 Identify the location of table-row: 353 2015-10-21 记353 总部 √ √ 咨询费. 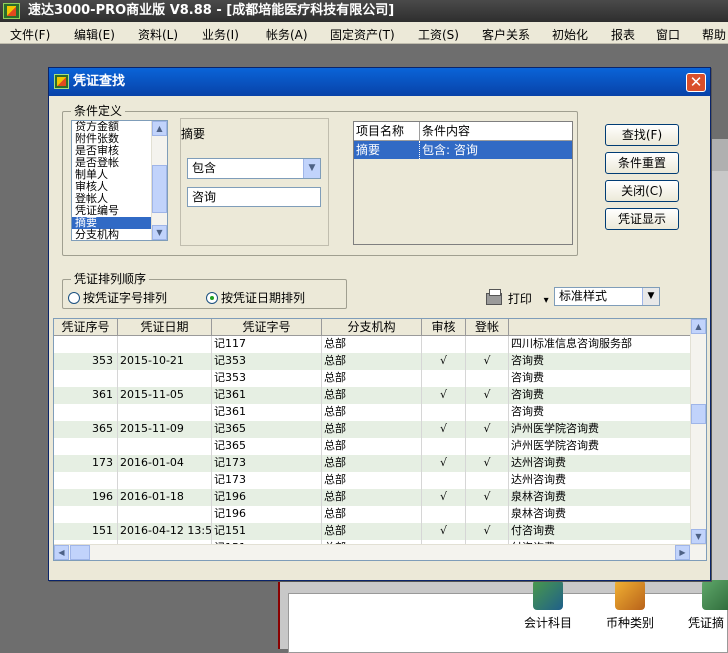
(374, 361).